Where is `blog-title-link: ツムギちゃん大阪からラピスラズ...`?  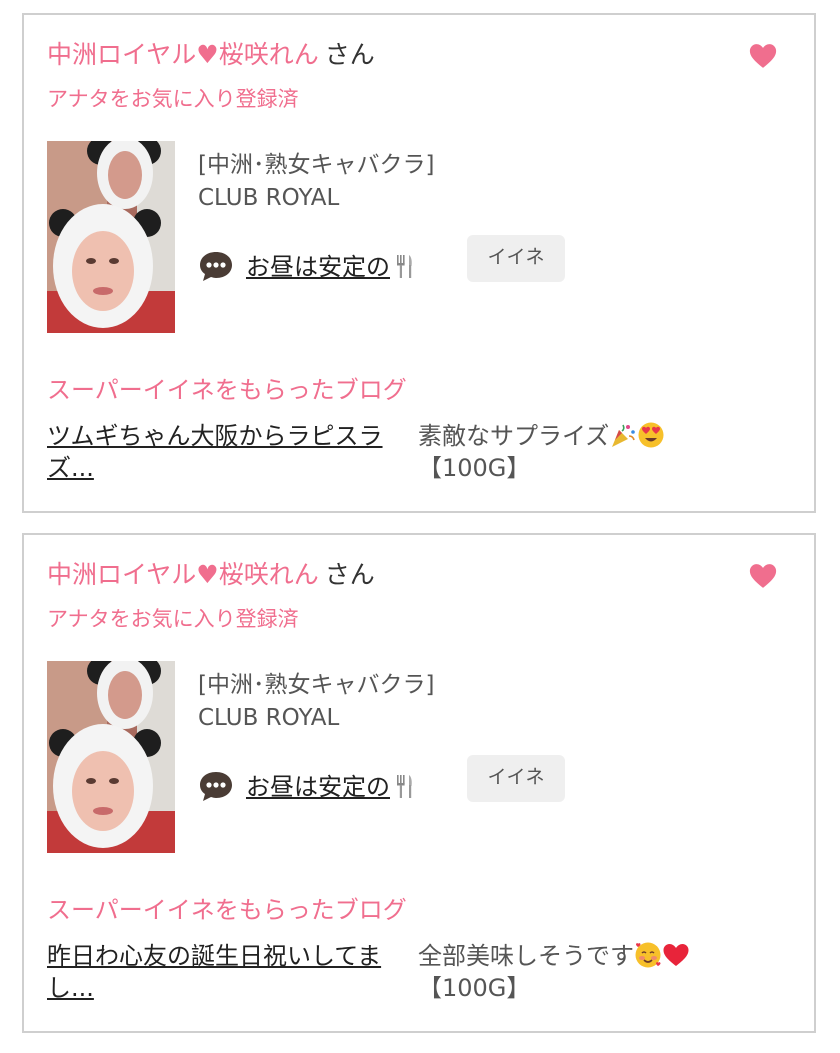 blog-title-link: ツムギちゃん大阪からラピスラズ... is located at coordinates (233, 452).